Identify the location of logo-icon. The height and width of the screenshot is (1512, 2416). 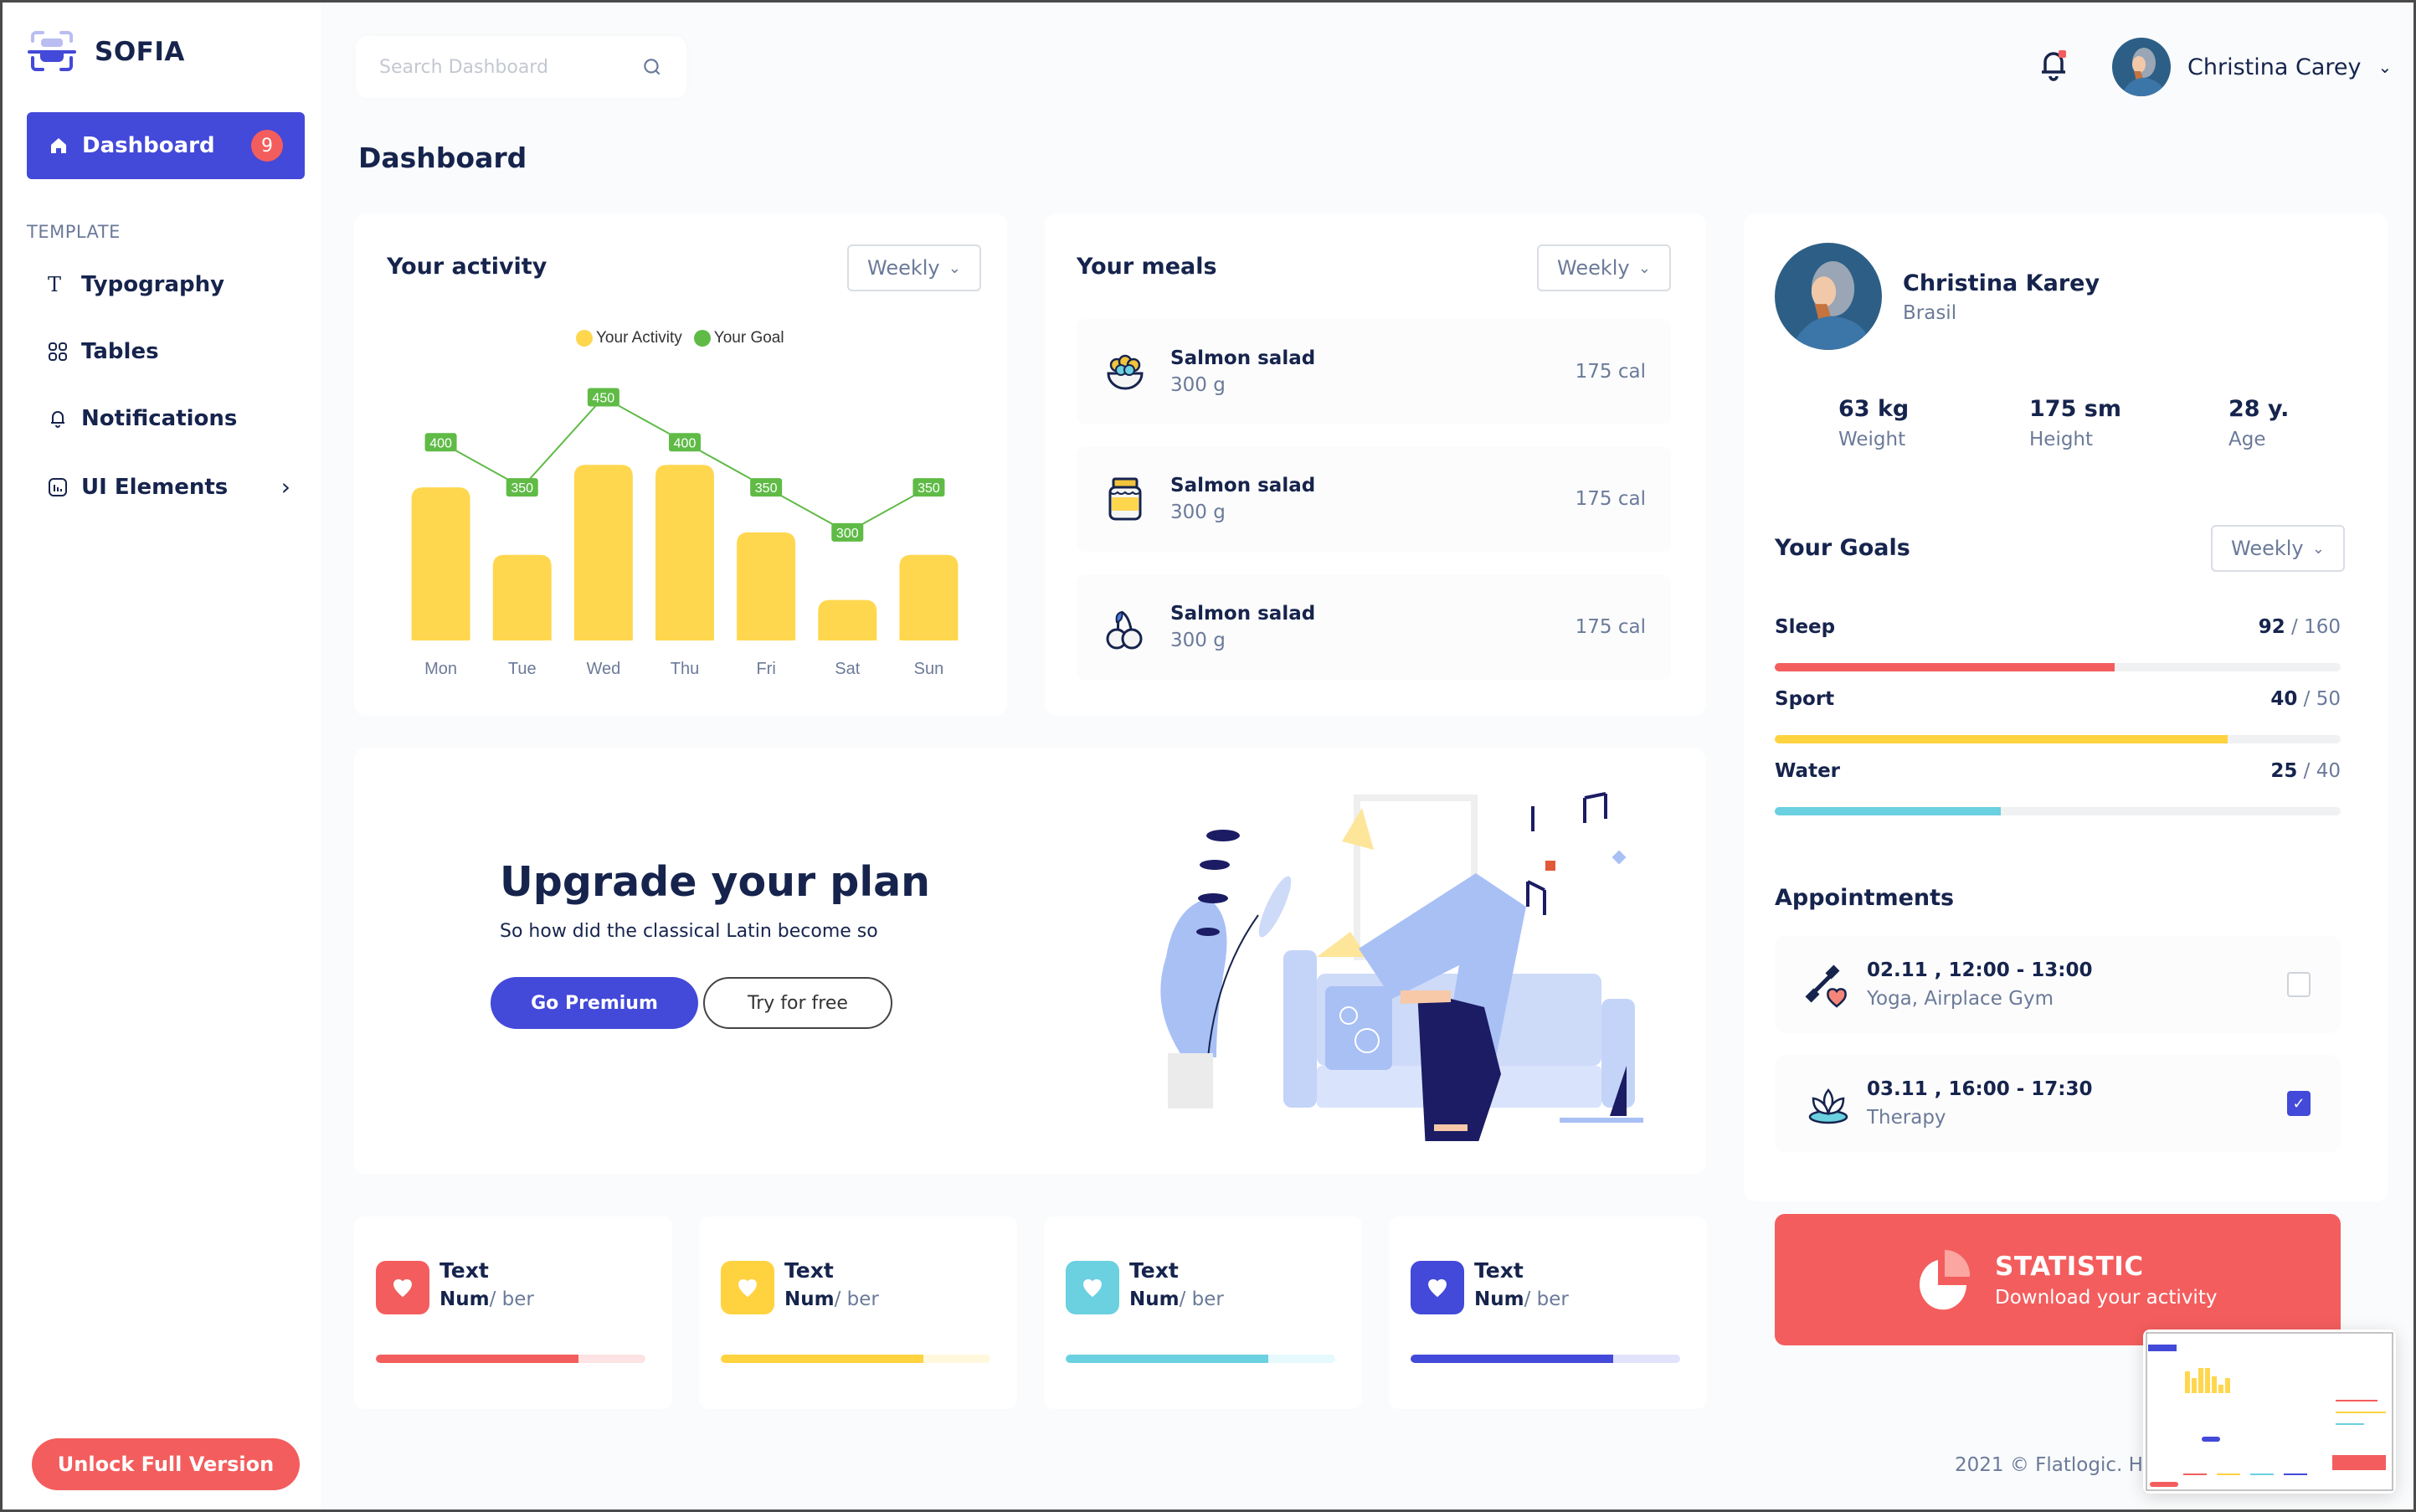
(52, 51).